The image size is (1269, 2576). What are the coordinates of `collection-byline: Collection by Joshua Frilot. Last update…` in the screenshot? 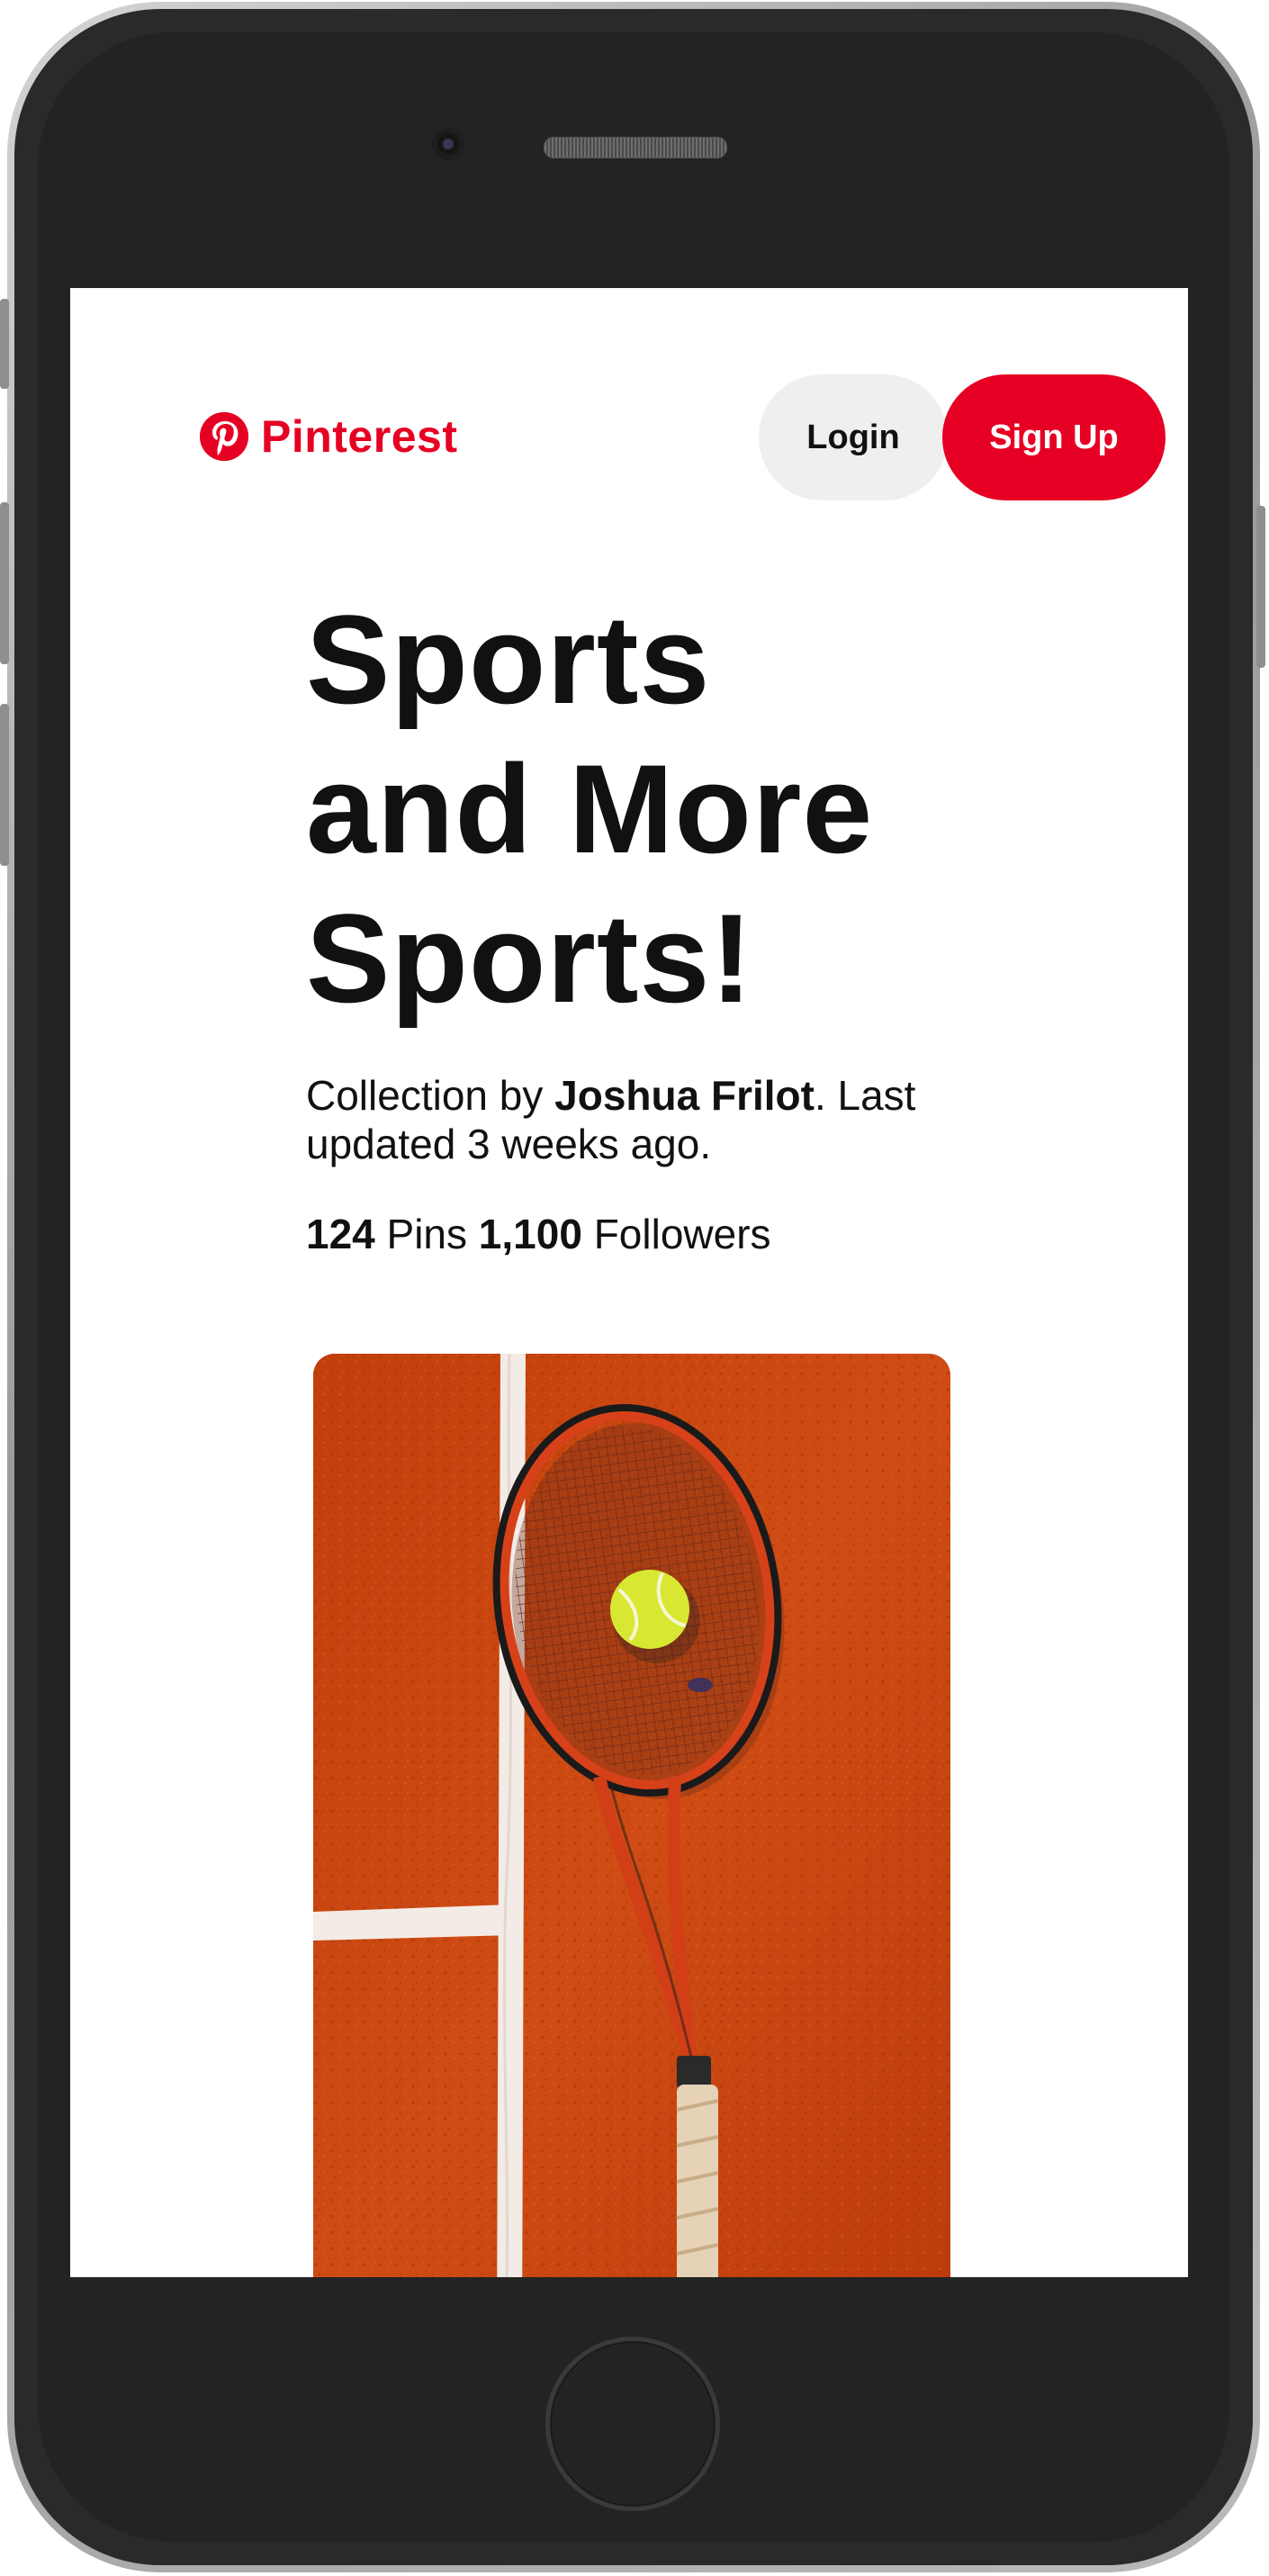 It's located at (648, 1119).